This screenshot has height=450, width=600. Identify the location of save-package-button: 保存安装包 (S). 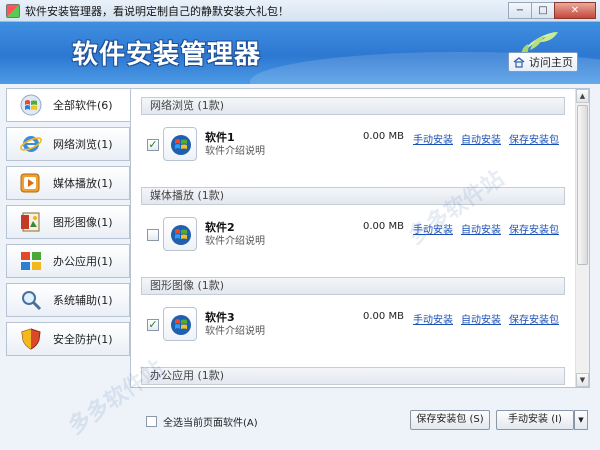
(450, 420).